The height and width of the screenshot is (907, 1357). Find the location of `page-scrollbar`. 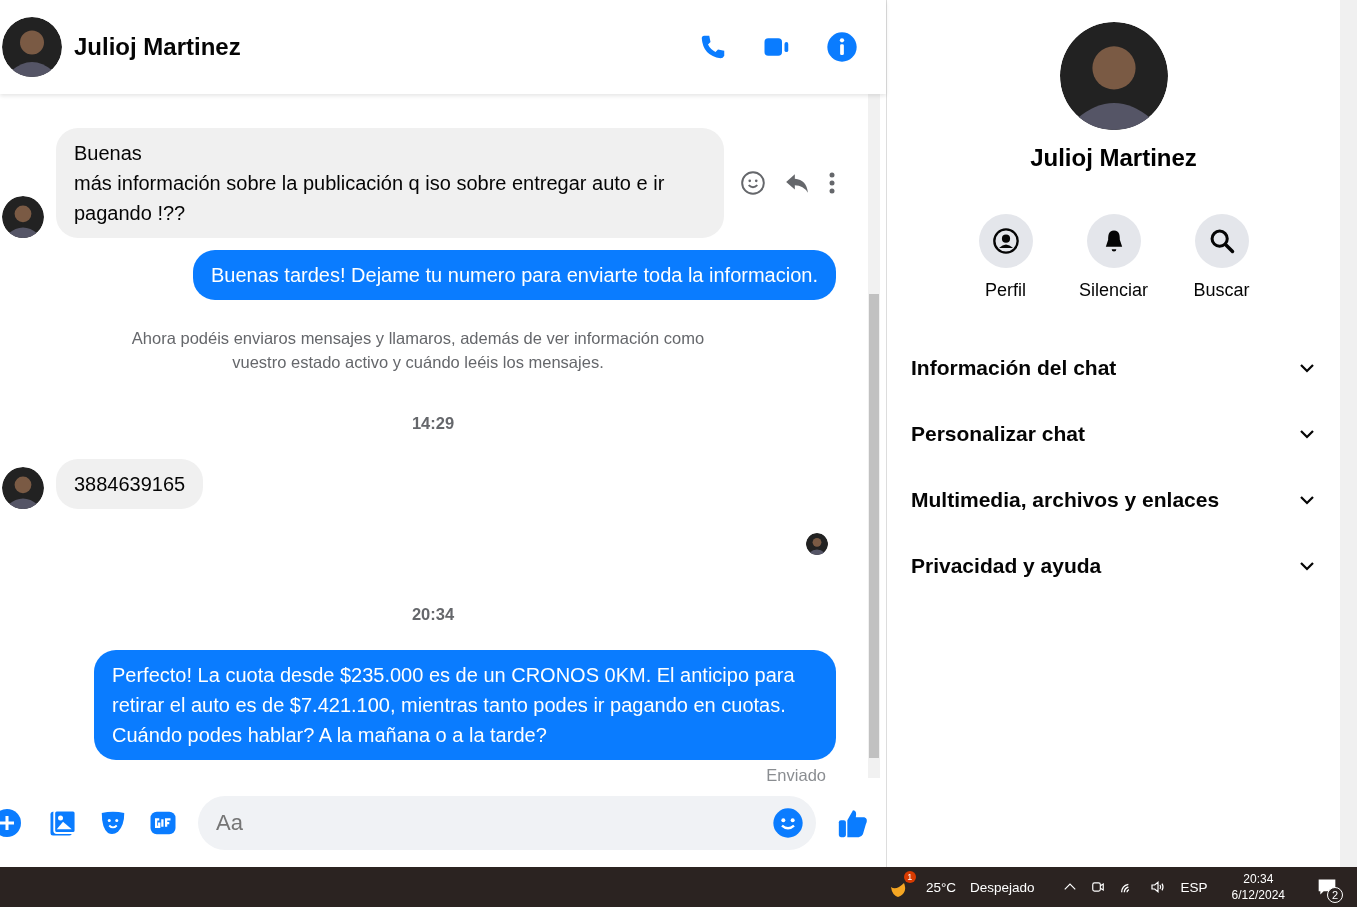

page-scrollbar is located at coordinates (1348, 433).